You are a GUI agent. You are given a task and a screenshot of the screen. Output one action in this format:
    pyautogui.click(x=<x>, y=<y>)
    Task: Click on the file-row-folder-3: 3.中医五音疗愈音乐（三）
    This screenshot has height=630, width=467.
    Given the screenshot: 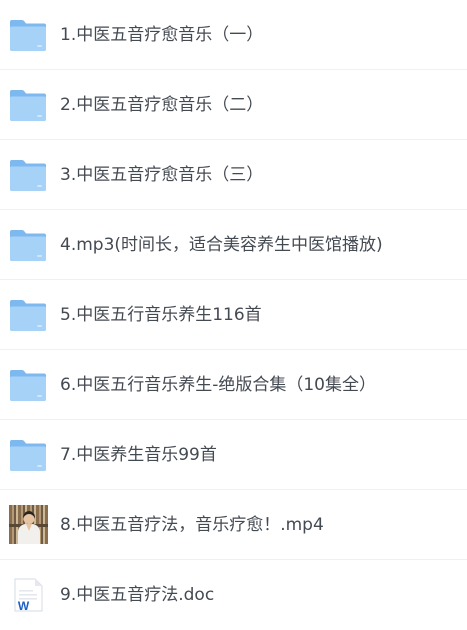 What is the action you would take?
    pyautogui.click(x=233, y=175)
    